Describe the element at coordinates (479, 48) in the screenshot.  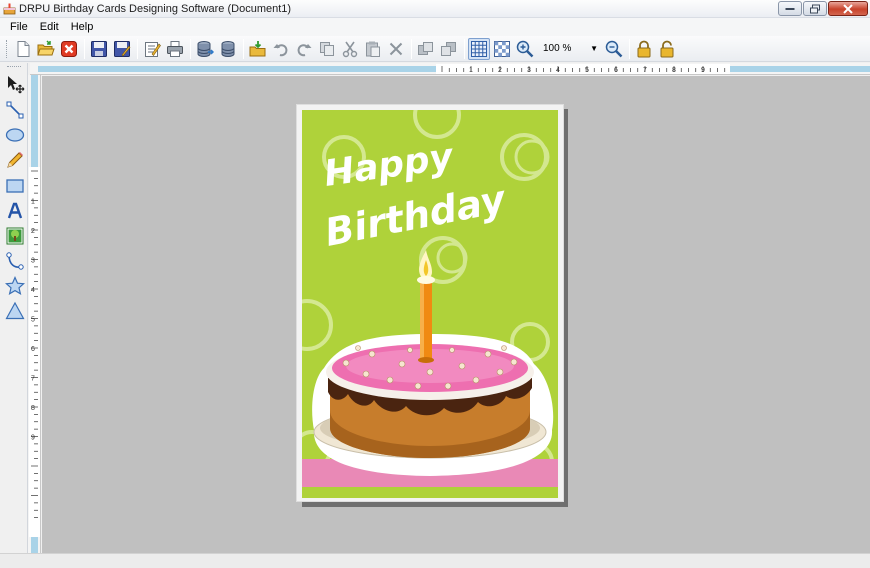
I see `grid-button` at that location.